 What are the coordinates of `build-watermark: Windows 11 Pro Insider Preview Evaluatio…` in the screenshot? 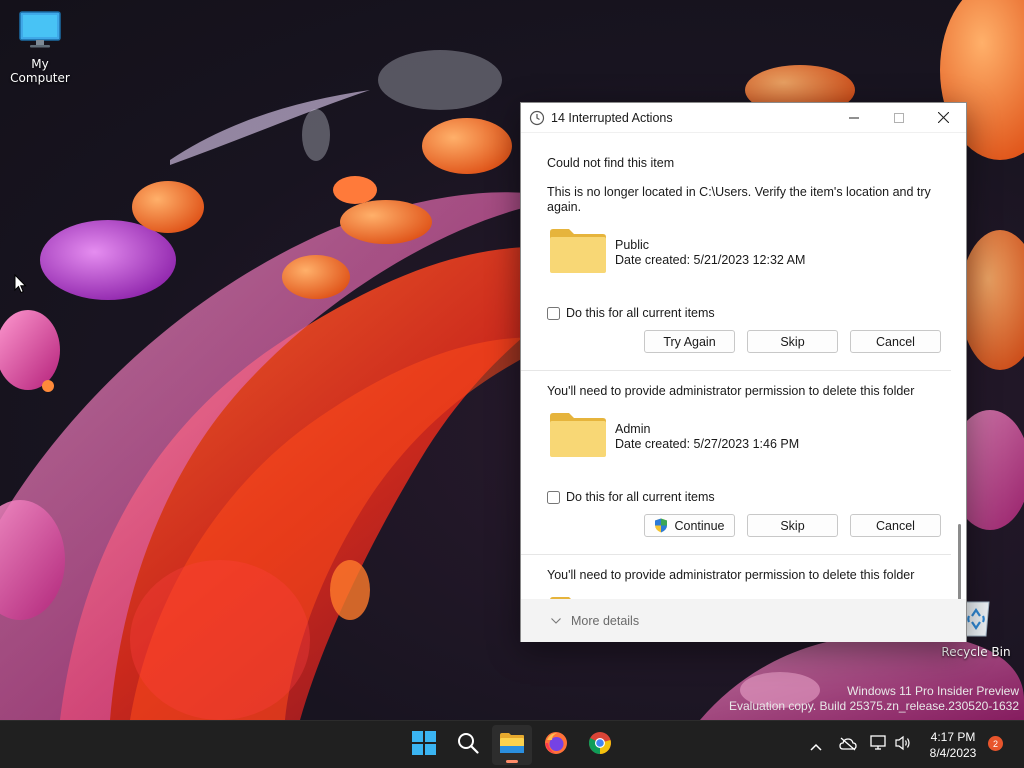 It's located at (874, 699).